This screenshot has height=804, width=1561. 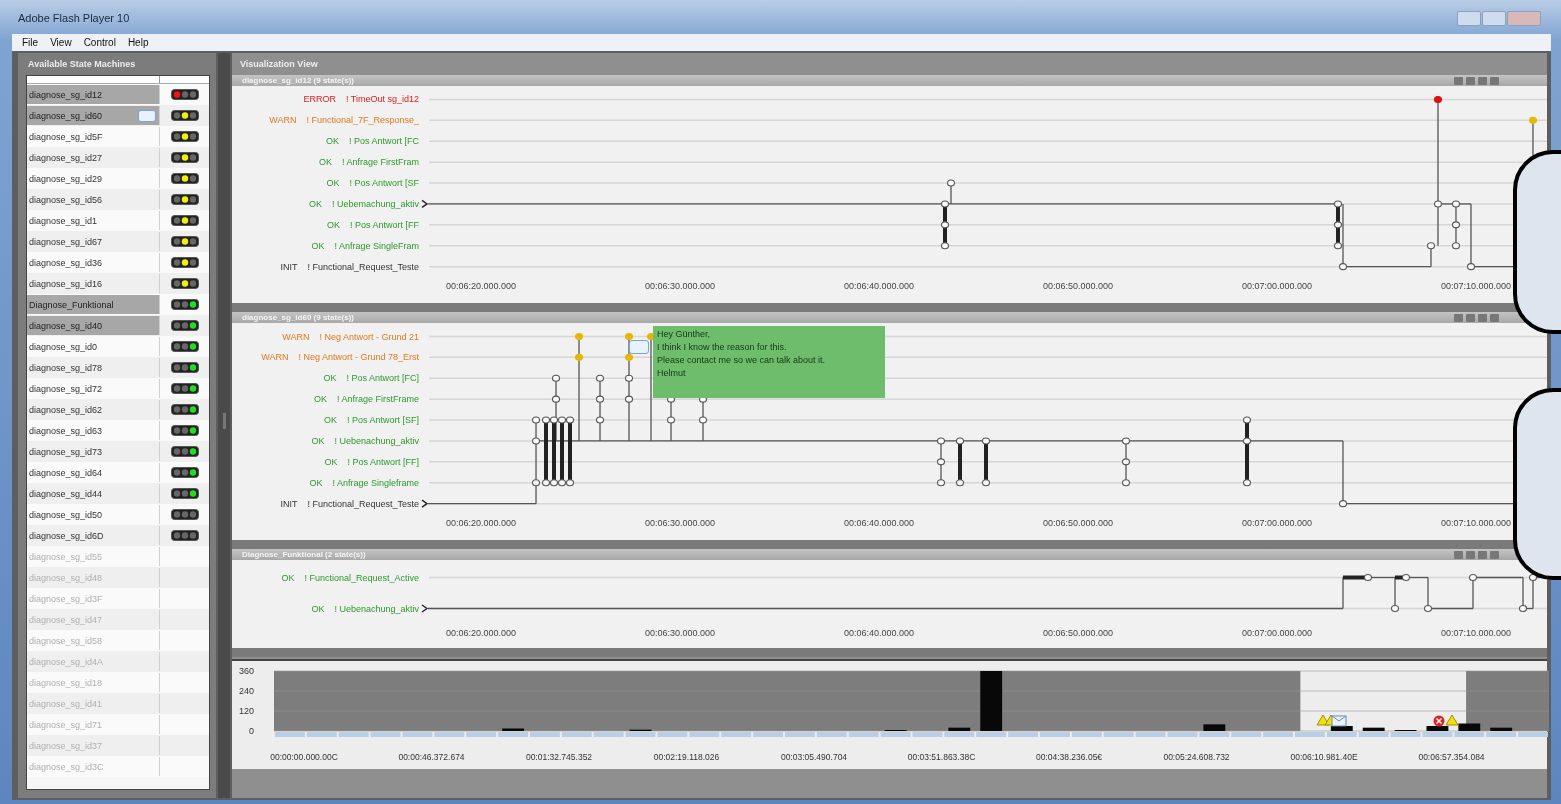 I want to click on note-text: I think I know the reason for this., so click(x=722, y=348).